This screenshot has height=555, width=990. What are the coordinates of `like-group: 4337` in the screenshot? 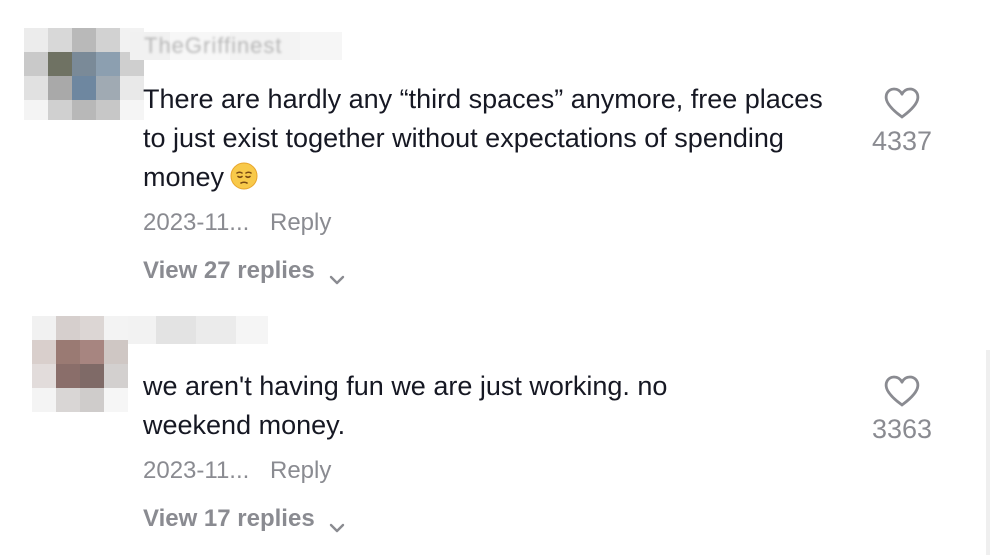 It's located at (902, 121).